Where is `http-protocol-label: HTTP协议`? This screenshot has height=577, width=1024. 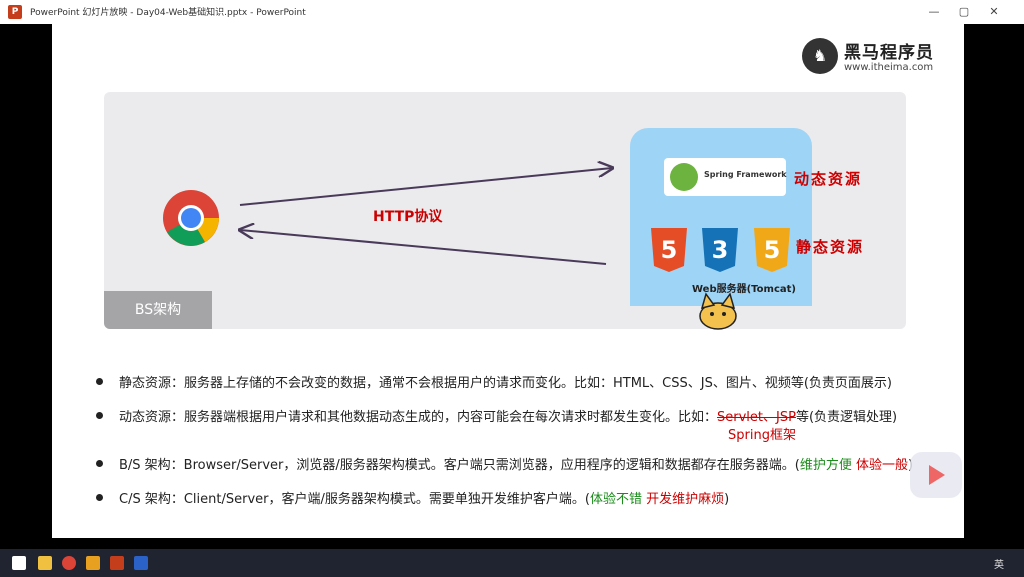 http-protocol-label: HTTP协议 is located at coordinates (408, 217).